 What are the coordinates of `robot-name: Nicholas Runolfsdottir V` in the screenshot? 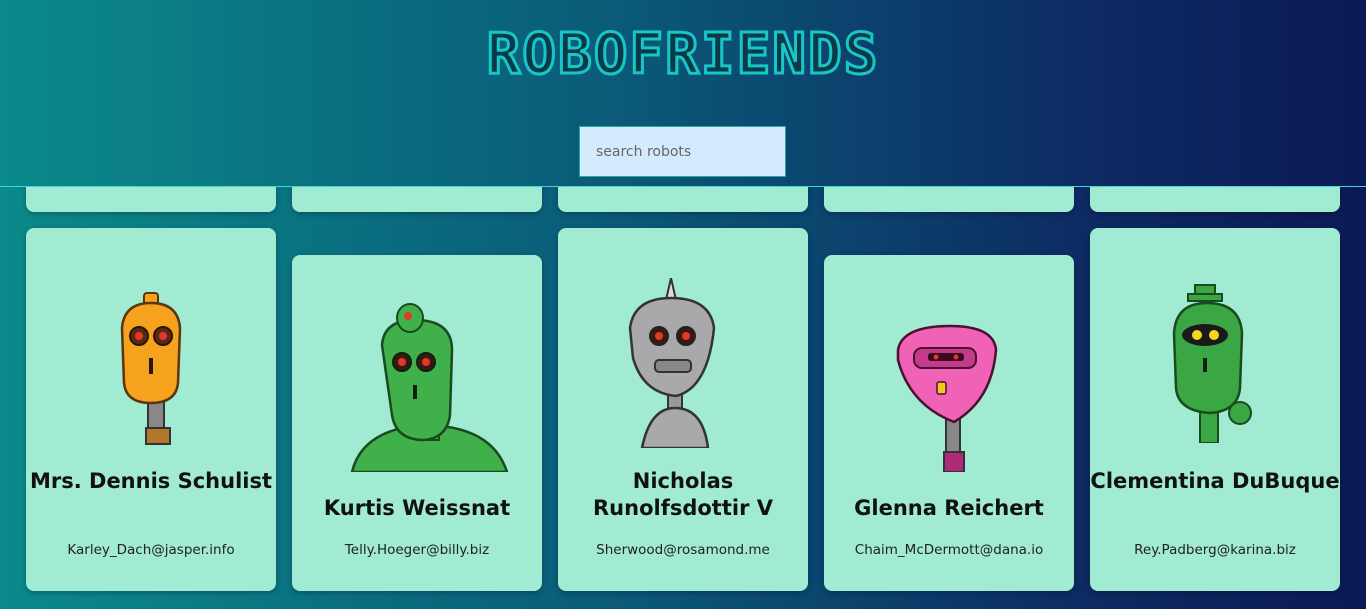 It's located at (683, 494).